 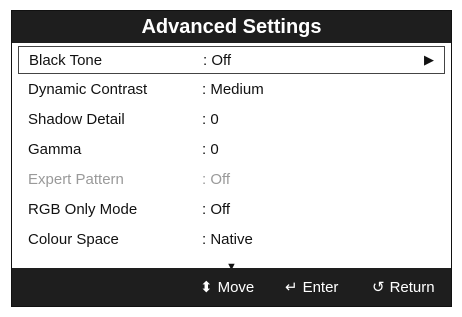 What do you see at coordinates (231, 150) in the screenshot?
I see `menu-item-gamma: Gamma : 0` at bounding box center [231, 150].